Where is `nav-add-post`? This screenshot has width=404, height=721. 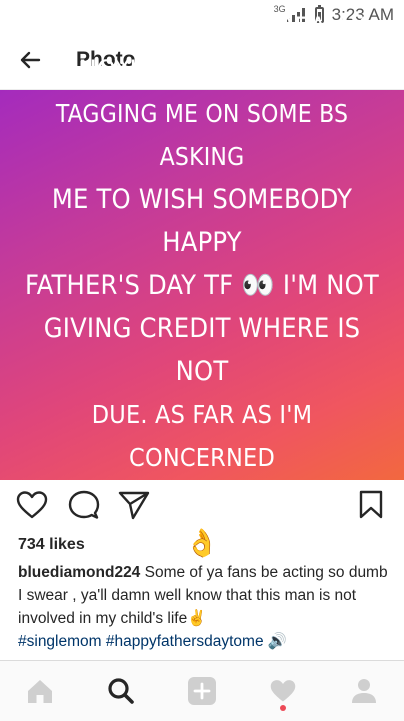 nav-add-post is located at coordinates (202, 691).